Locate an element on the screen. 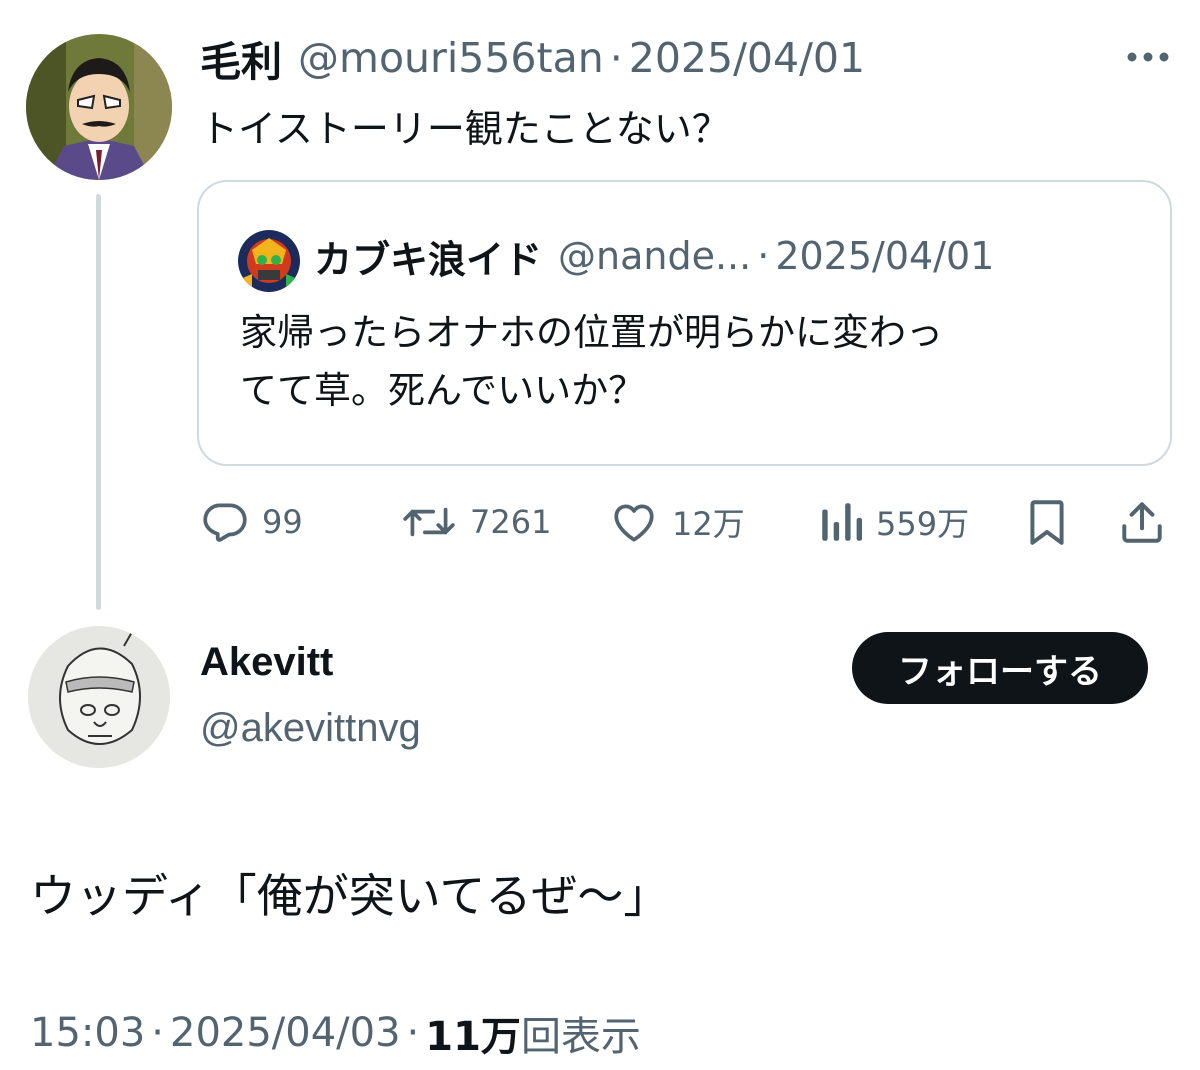  views-count: 559万 is located at coordinates (923, 524).